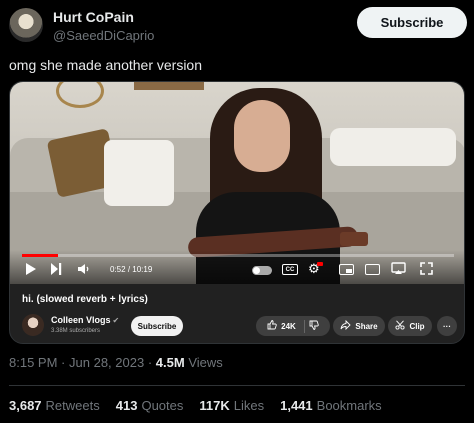 This screenshot has height=423, width=474. I want to click on play-icon, so click(30, 270).